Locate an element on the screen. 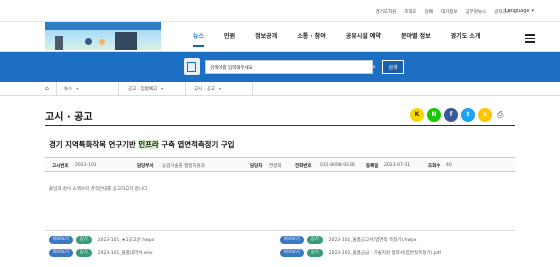 The height and width of the screenshot is (267, 560). search-input: 검색어를 입력해주세요 is located at coordinates (289, 67).